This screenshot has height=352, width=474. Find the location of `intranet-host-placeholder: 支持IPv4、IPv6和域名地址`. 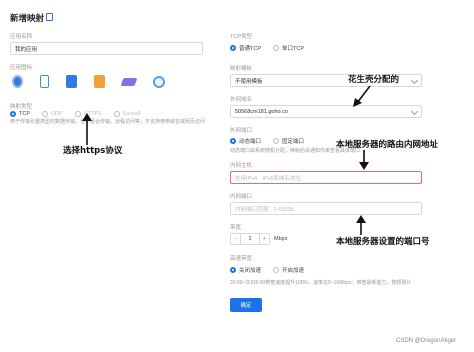

intranet-host-placeholder: 支持IPv4、IPv6和域名地址 is located at coordinates (268, 178).